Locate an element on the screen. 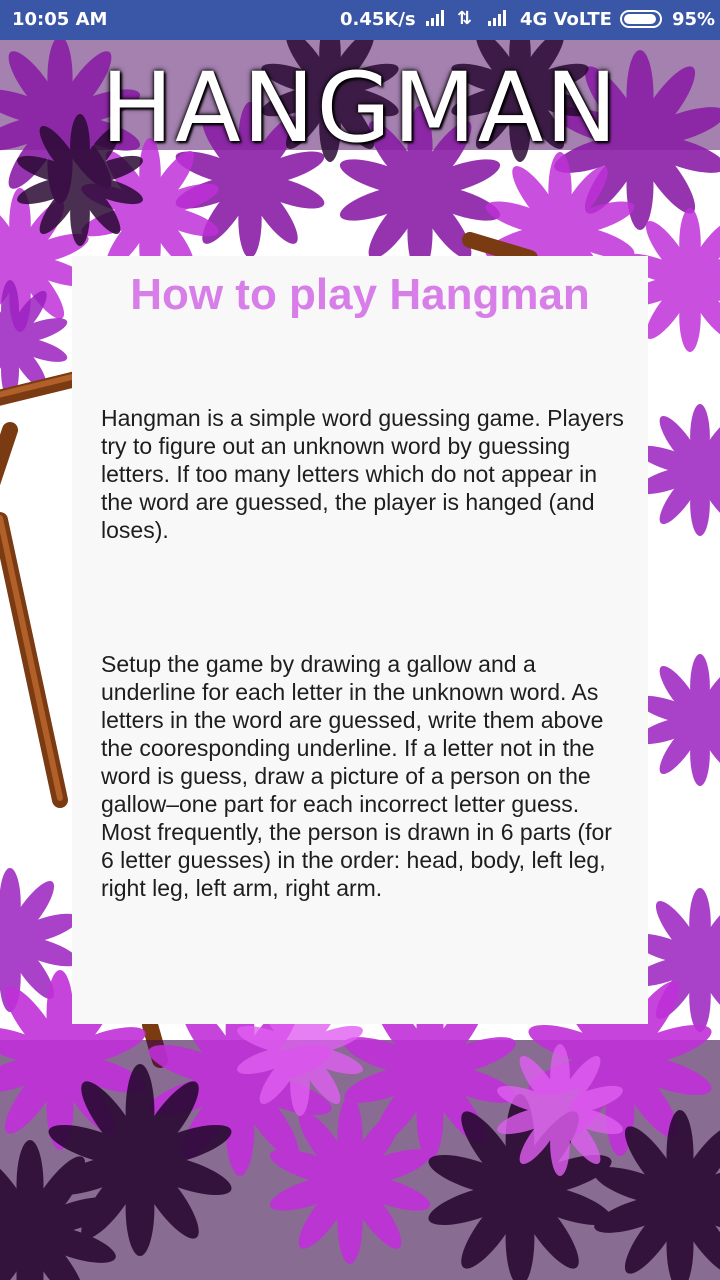  clock: 10:05 AM is located at coordinates (60, 19).